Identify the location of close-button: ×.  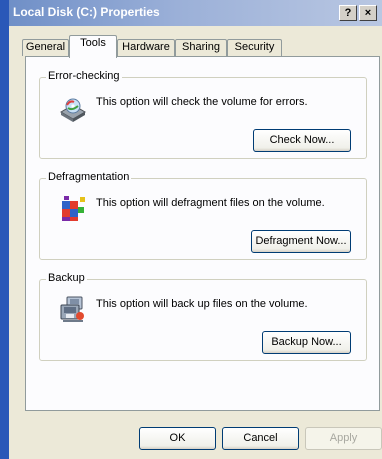
(368, 13).